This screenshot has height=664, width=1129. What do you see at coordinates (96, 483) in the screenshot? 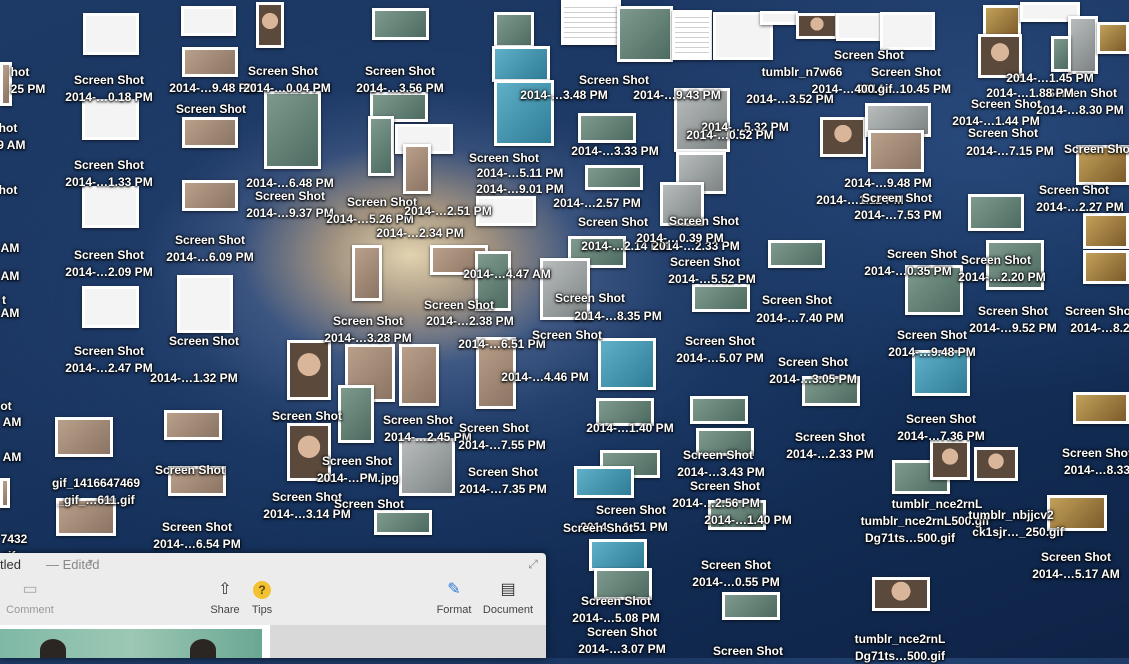
I see `desktop-file-label: gif_1416647469` at bounding box center [96, 483].